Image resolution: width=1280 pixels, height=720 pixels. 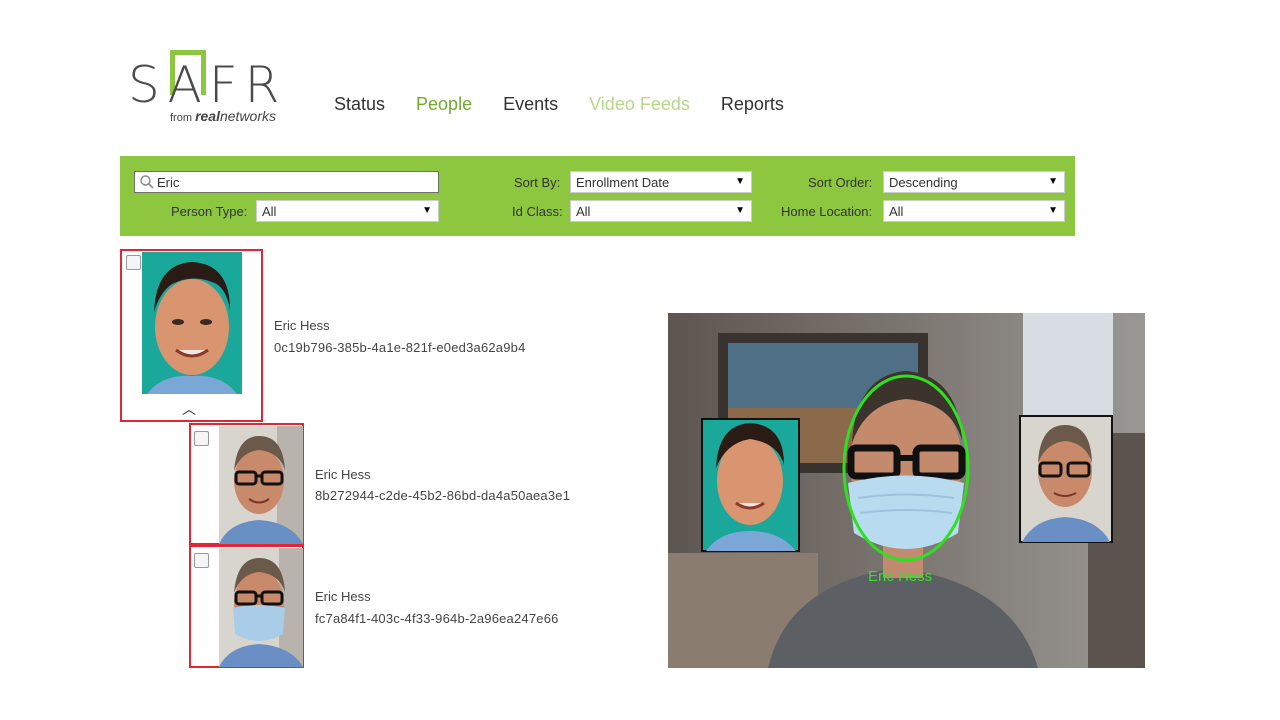 I want to click on sort-by-select: Enrollment Date ▼, so click(x=661, y=182).